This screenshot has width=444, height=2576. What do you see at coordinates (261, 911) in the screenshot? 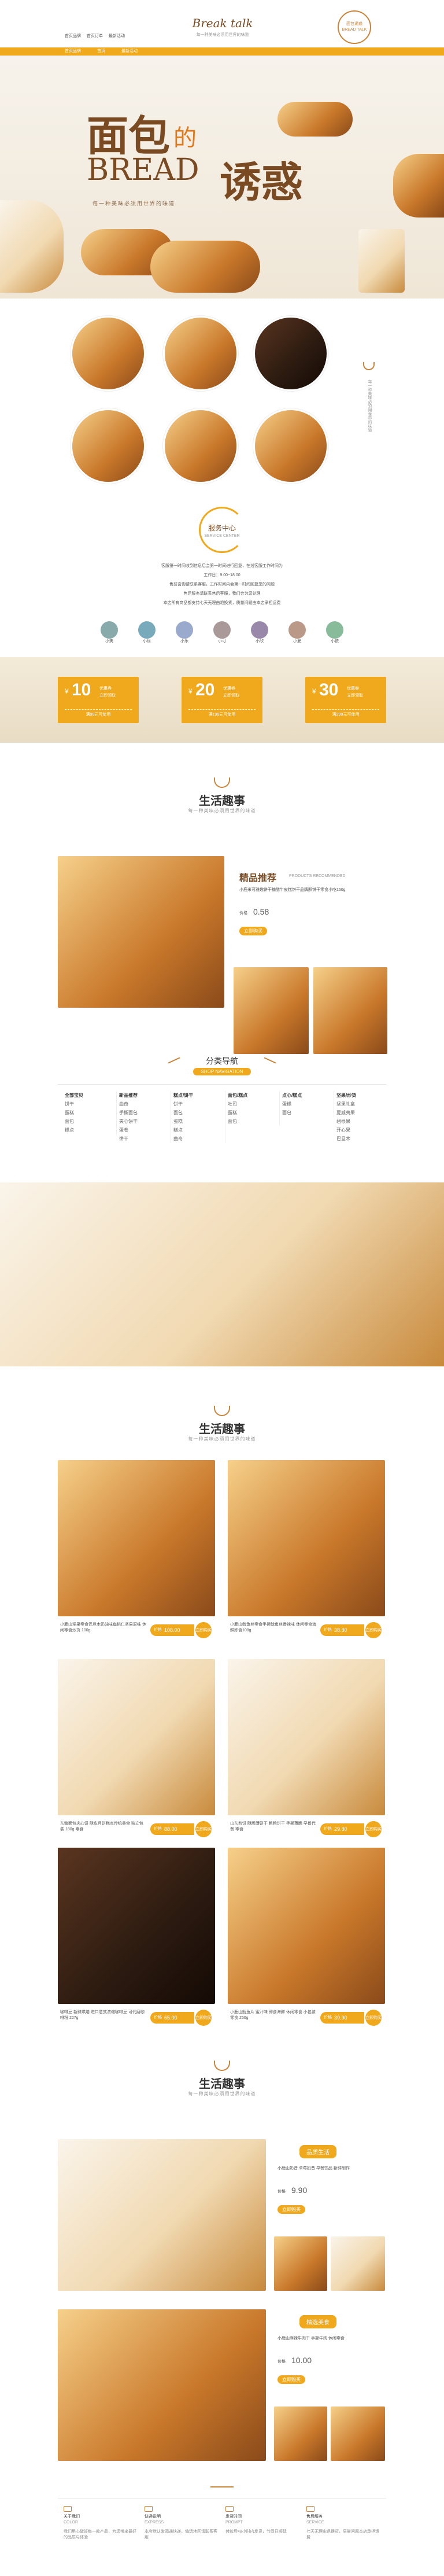
I see `recommend-price: 0.58` at bounding box center [261, 911].